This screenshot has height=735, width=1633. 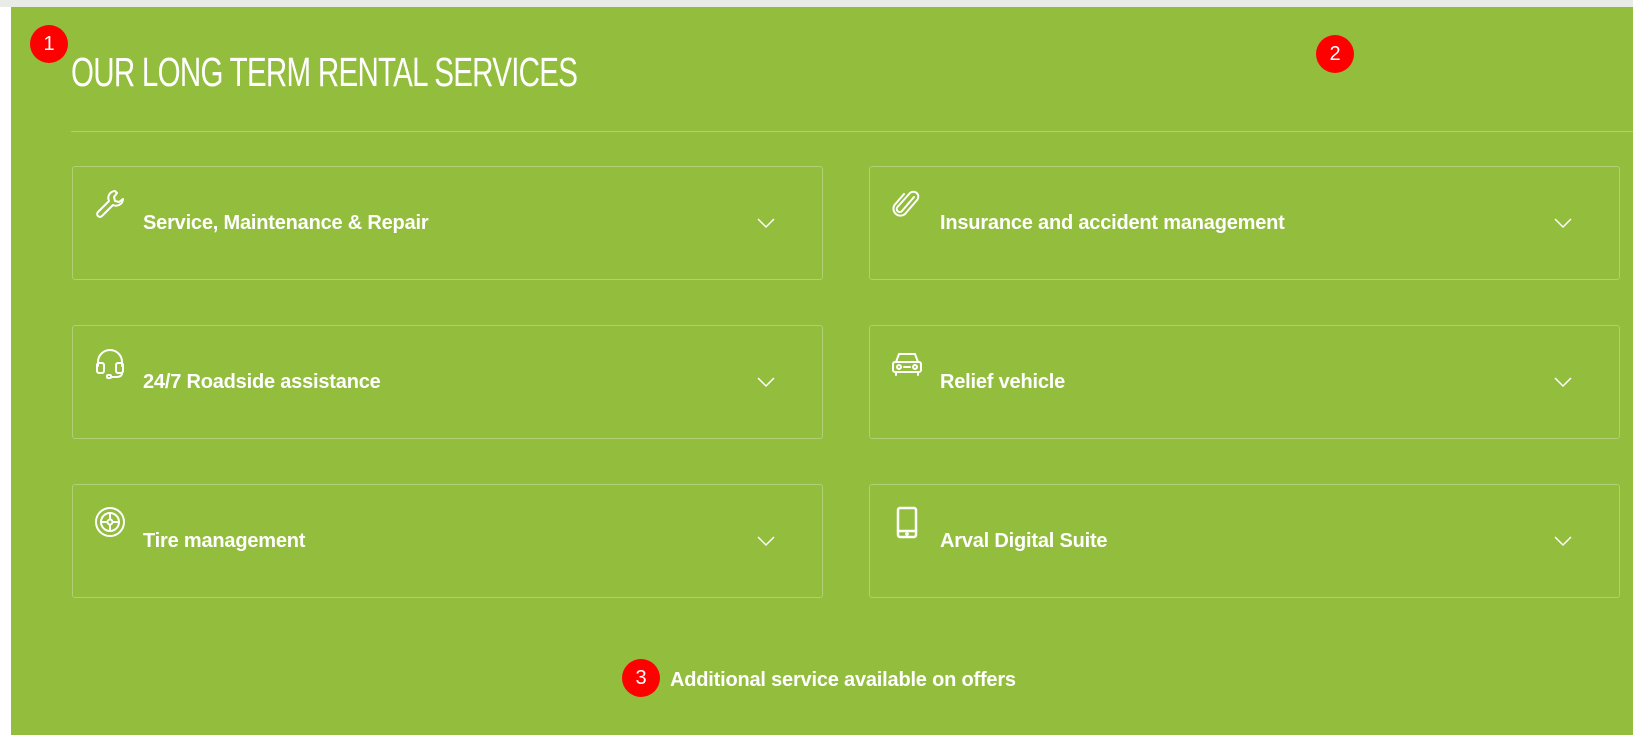 What do you see at coordinates (641, 678) in the screenshot?
I see `annotation-marker-3: 3` at bounding box center [641, 678].